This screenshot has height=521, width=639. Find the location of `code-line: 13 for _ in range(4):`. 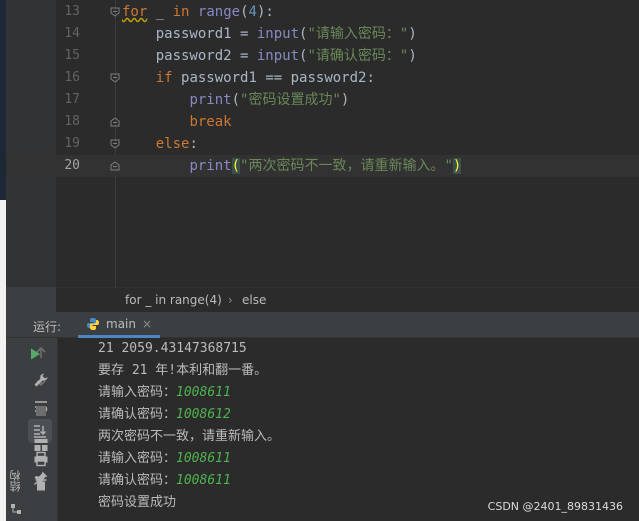

code-line: 13 for _ in range(4): is located at coordinates (322, 12).